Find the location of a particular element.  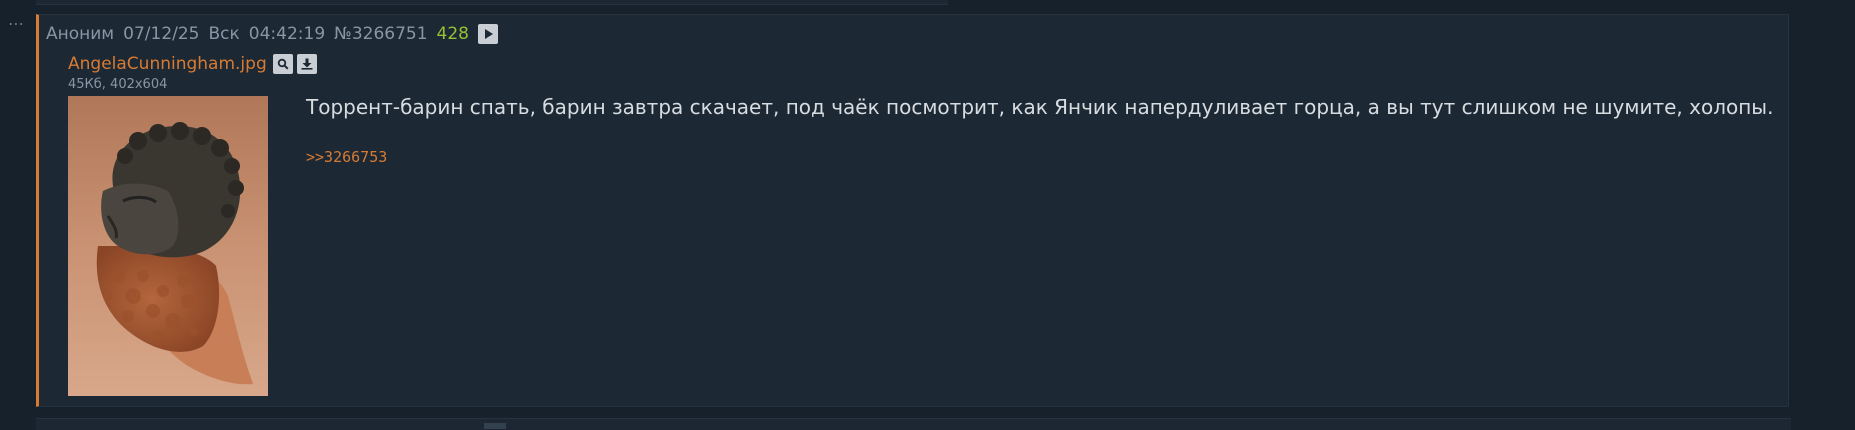

post-replies-count: 428 is located at coordinates (453, 34).